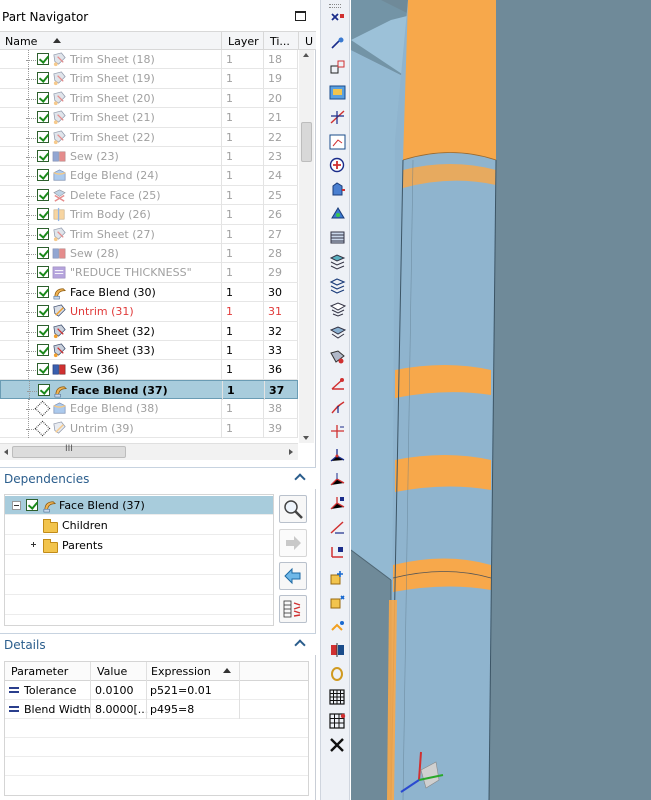 This screenshot has height=800, width=651. What do you see at coordinates (337, 142) in the screenshot?
I see `chart-axis-icon` at bounding box center [337, 142].